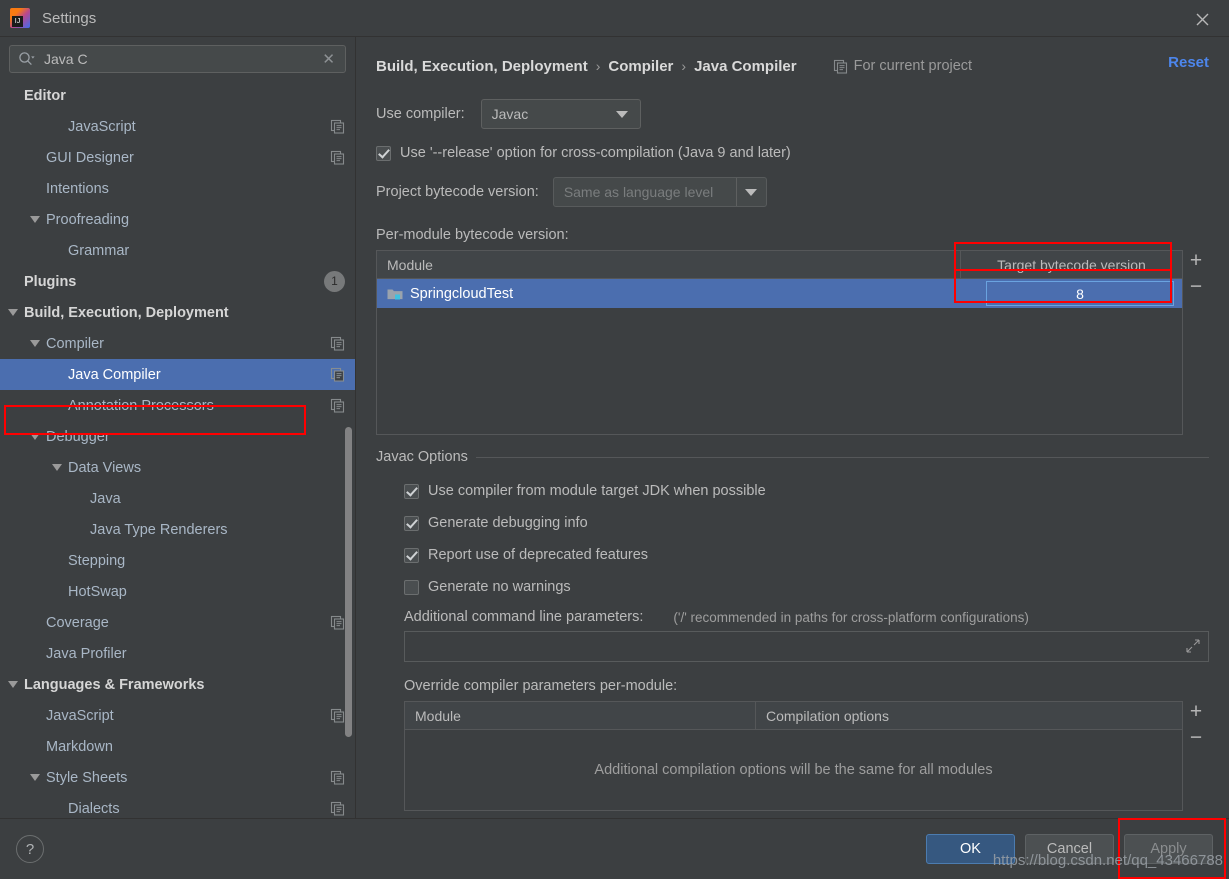 The width and height of the screenshot is (1229, 879). I want to click on sidebar-item-java-compiler: Java Compiler, so click(177, 374).